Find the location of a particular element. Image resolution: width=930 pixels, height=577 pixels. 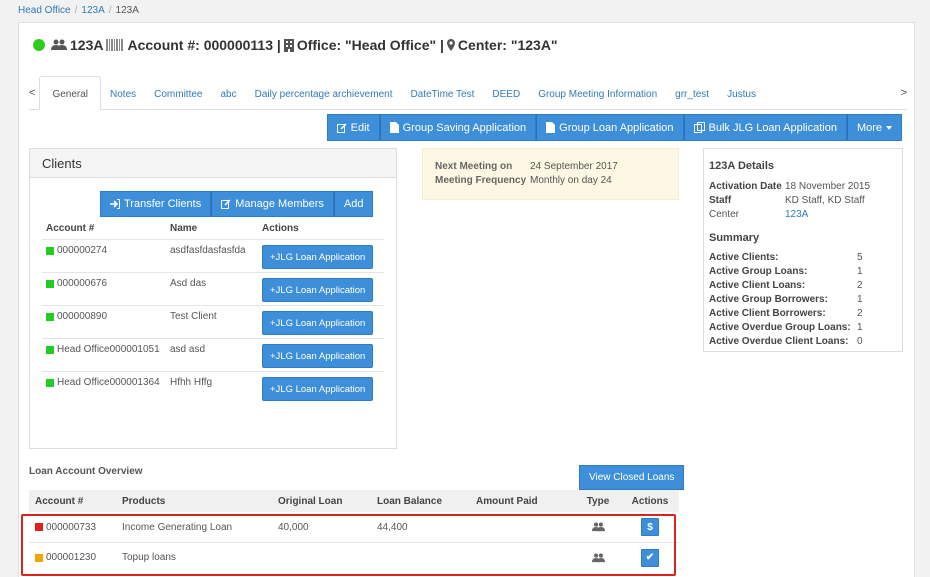

group-name: 123A is located at coordinates (87, 45).